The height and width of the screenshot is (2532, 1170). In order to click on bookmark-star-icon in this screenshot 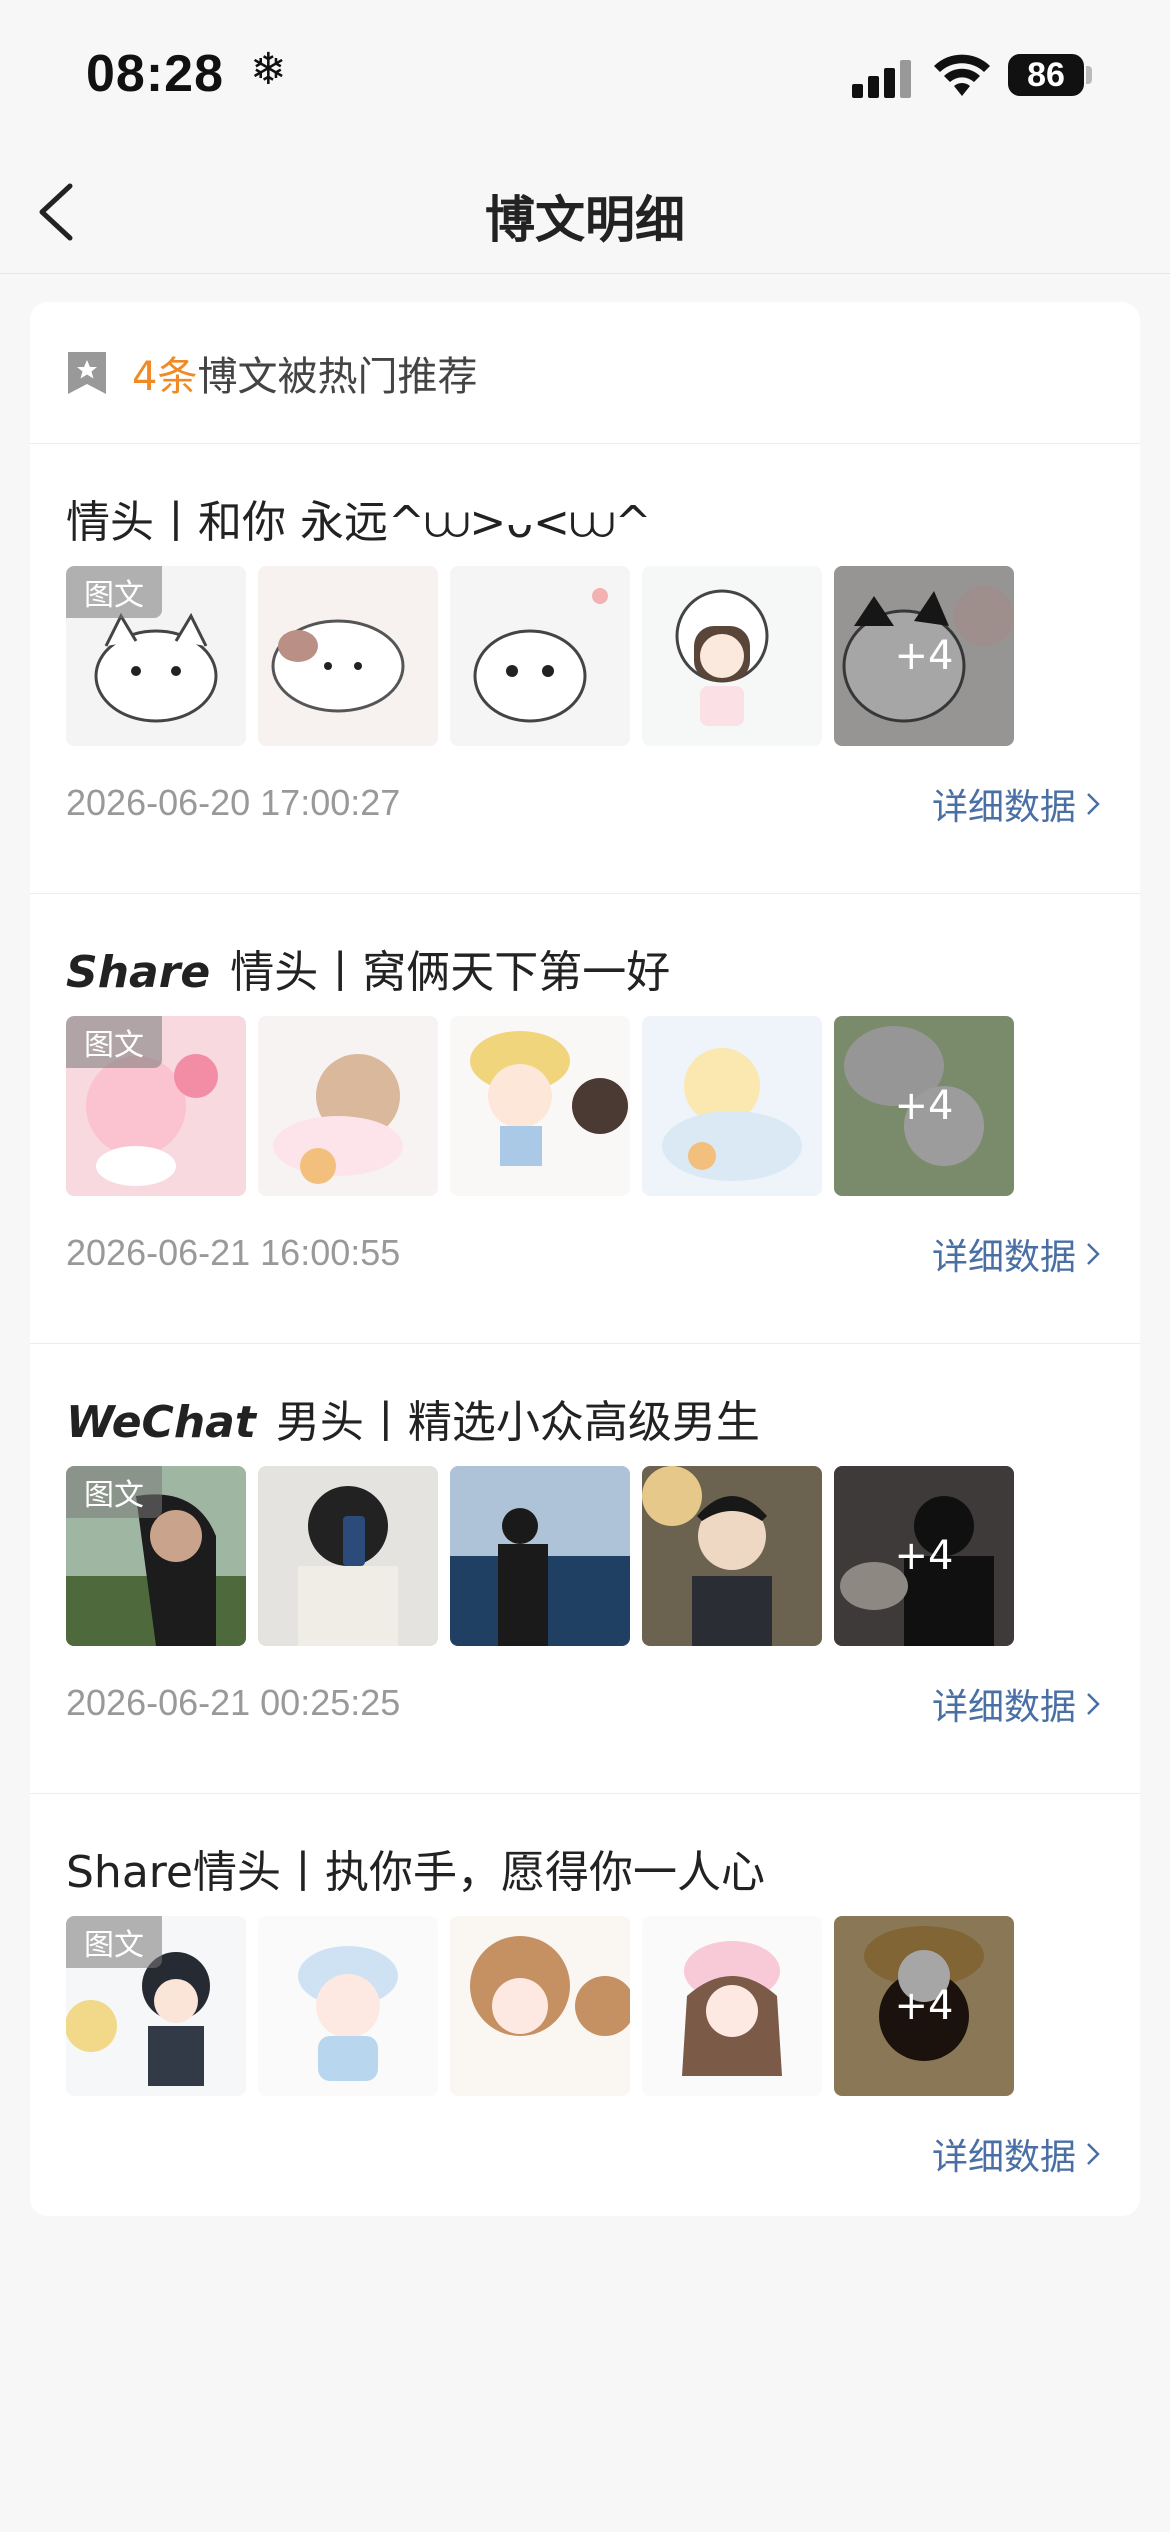, I will do `click(87, 372)`.